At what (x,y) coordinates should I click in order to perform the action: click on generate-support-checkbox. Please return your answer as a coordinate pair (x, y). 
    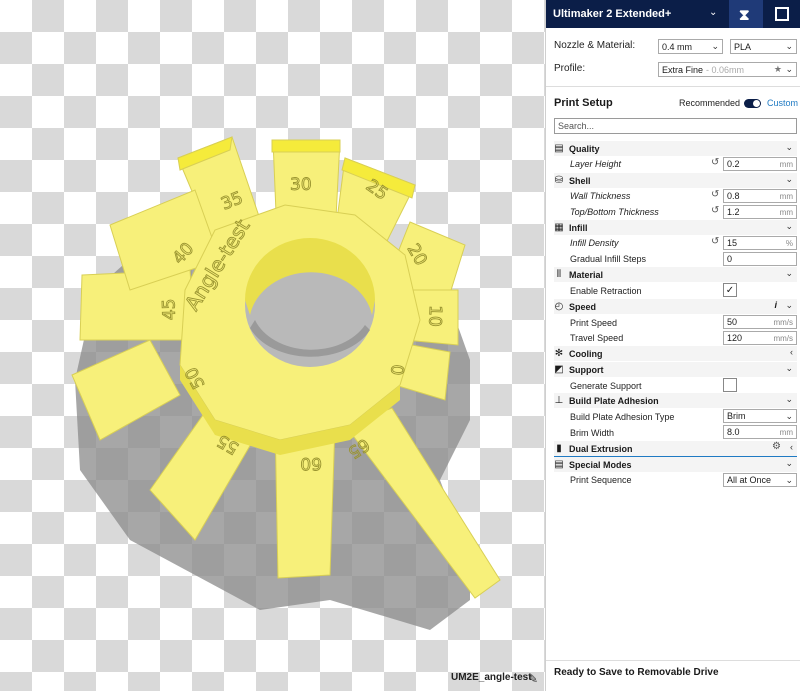
    Looking at the image, I should click on (730, 385).